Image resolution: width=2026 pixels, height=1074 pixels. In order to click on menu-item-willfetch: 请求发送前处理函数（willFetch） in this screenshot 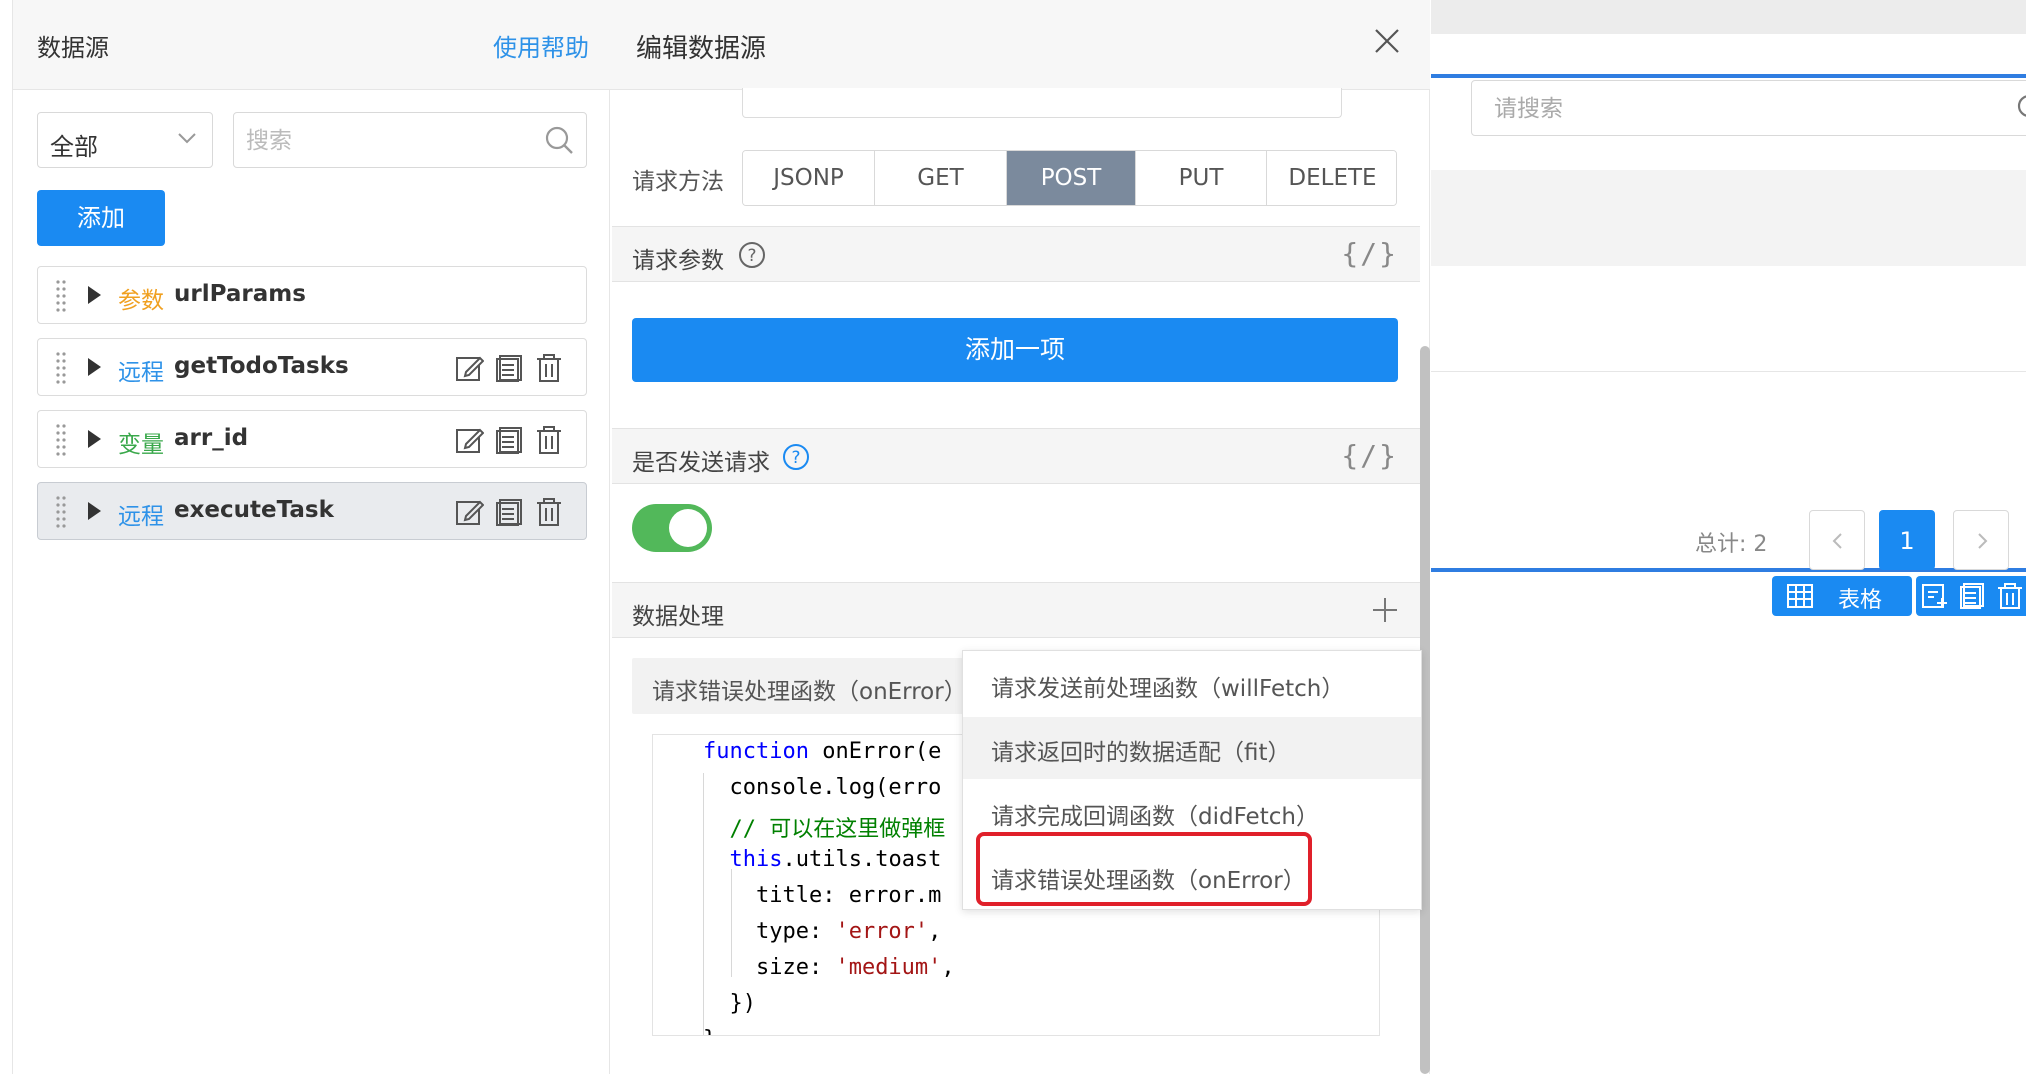, I will do `click(1192, 684)`.